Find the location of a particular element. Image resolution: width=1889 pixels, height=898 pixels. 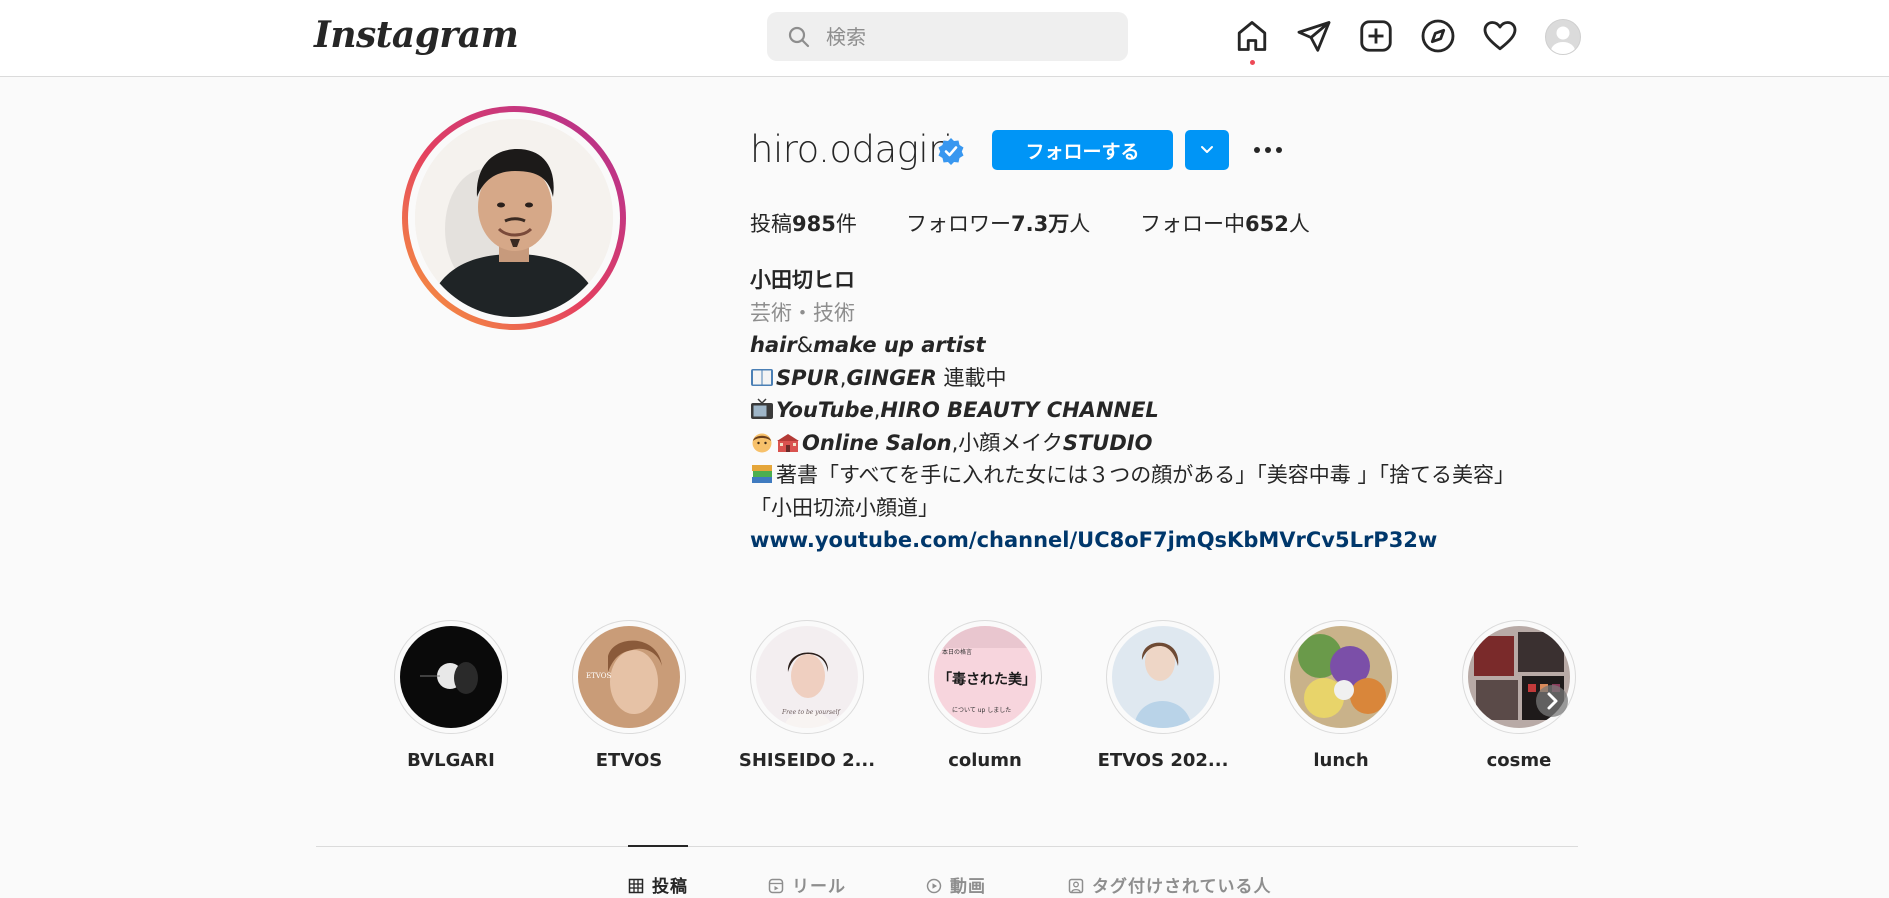

following-count: フォロー中652人 is located at coordinates (1225, 223).